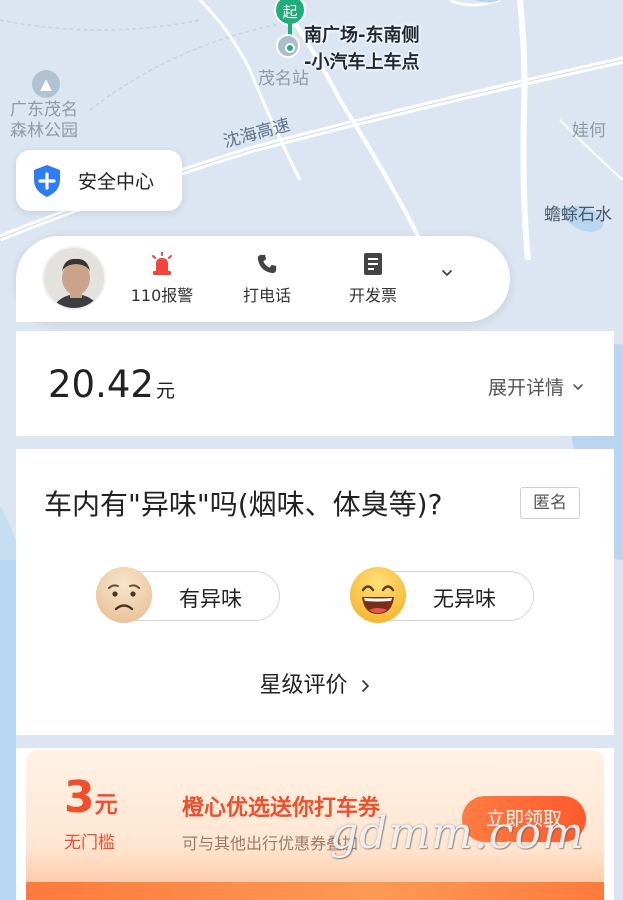 The width and height of the screenshot is (623, 900). I want to click on chevron-down-icon, so click(447, 273).